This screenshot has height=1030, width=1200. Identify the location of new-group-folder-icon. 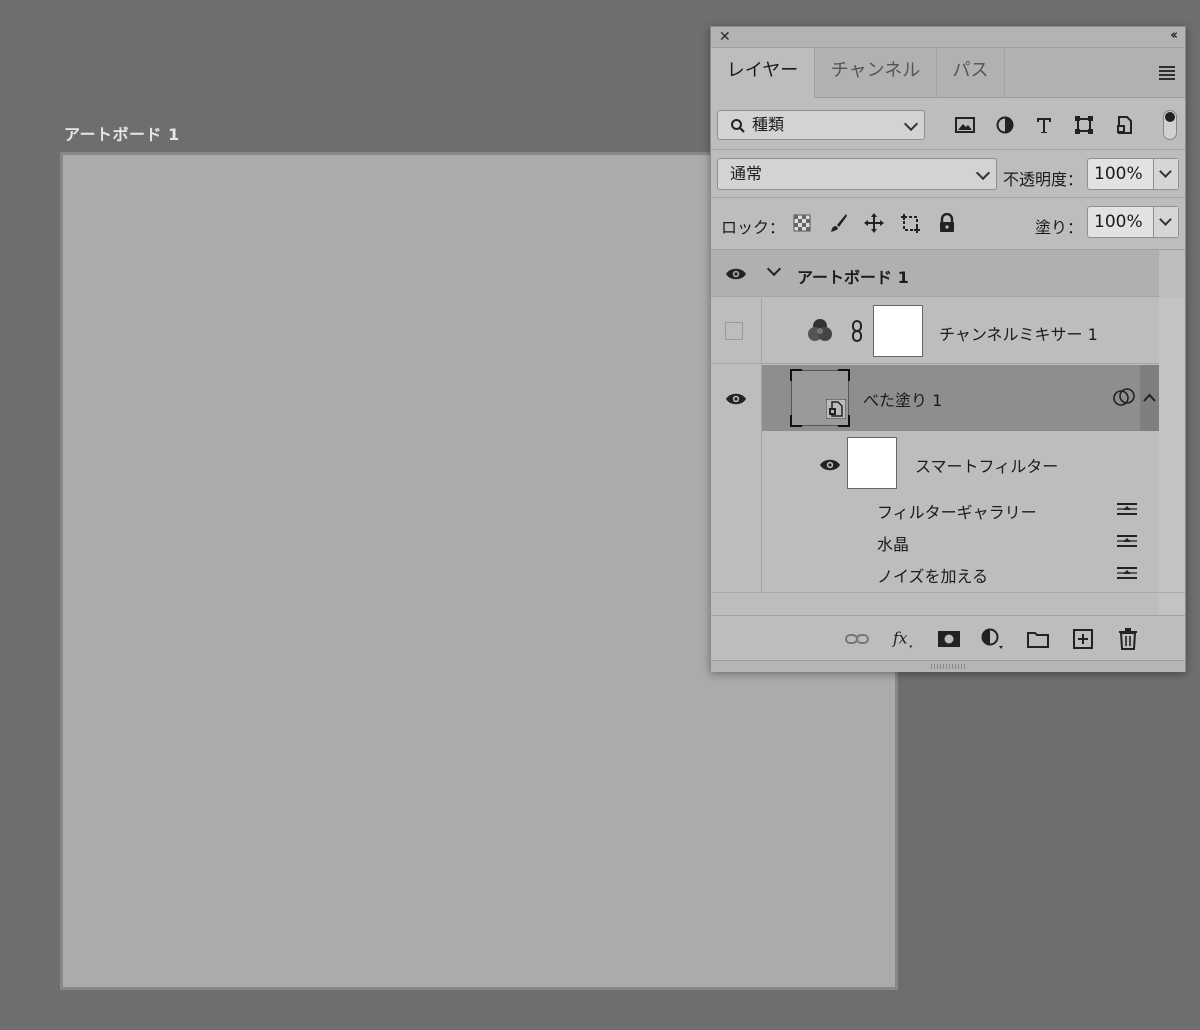
(1038, 639).